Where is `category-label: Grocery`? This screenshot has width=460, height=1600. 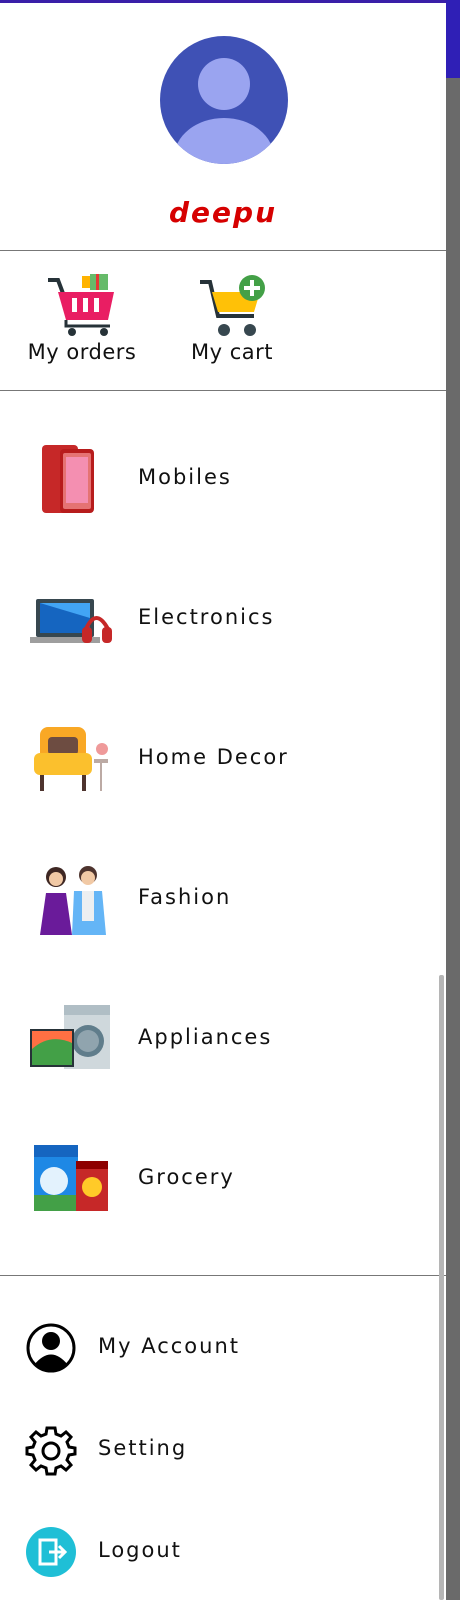 category-label: Grocery is located at coordinates (186, 1177).